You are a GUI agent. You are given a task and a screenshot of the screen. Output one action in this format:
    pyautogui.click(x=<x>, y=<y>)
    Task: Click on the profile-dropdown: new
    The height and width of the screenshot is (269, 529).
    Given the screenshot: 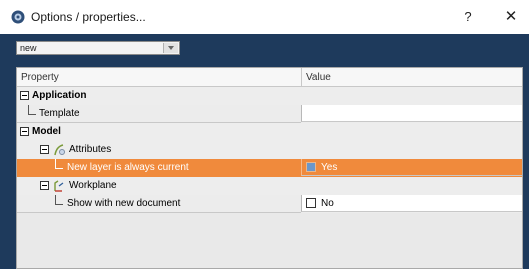 What is the action you would take?
    pyautogui.click(x=98, y=48)
    